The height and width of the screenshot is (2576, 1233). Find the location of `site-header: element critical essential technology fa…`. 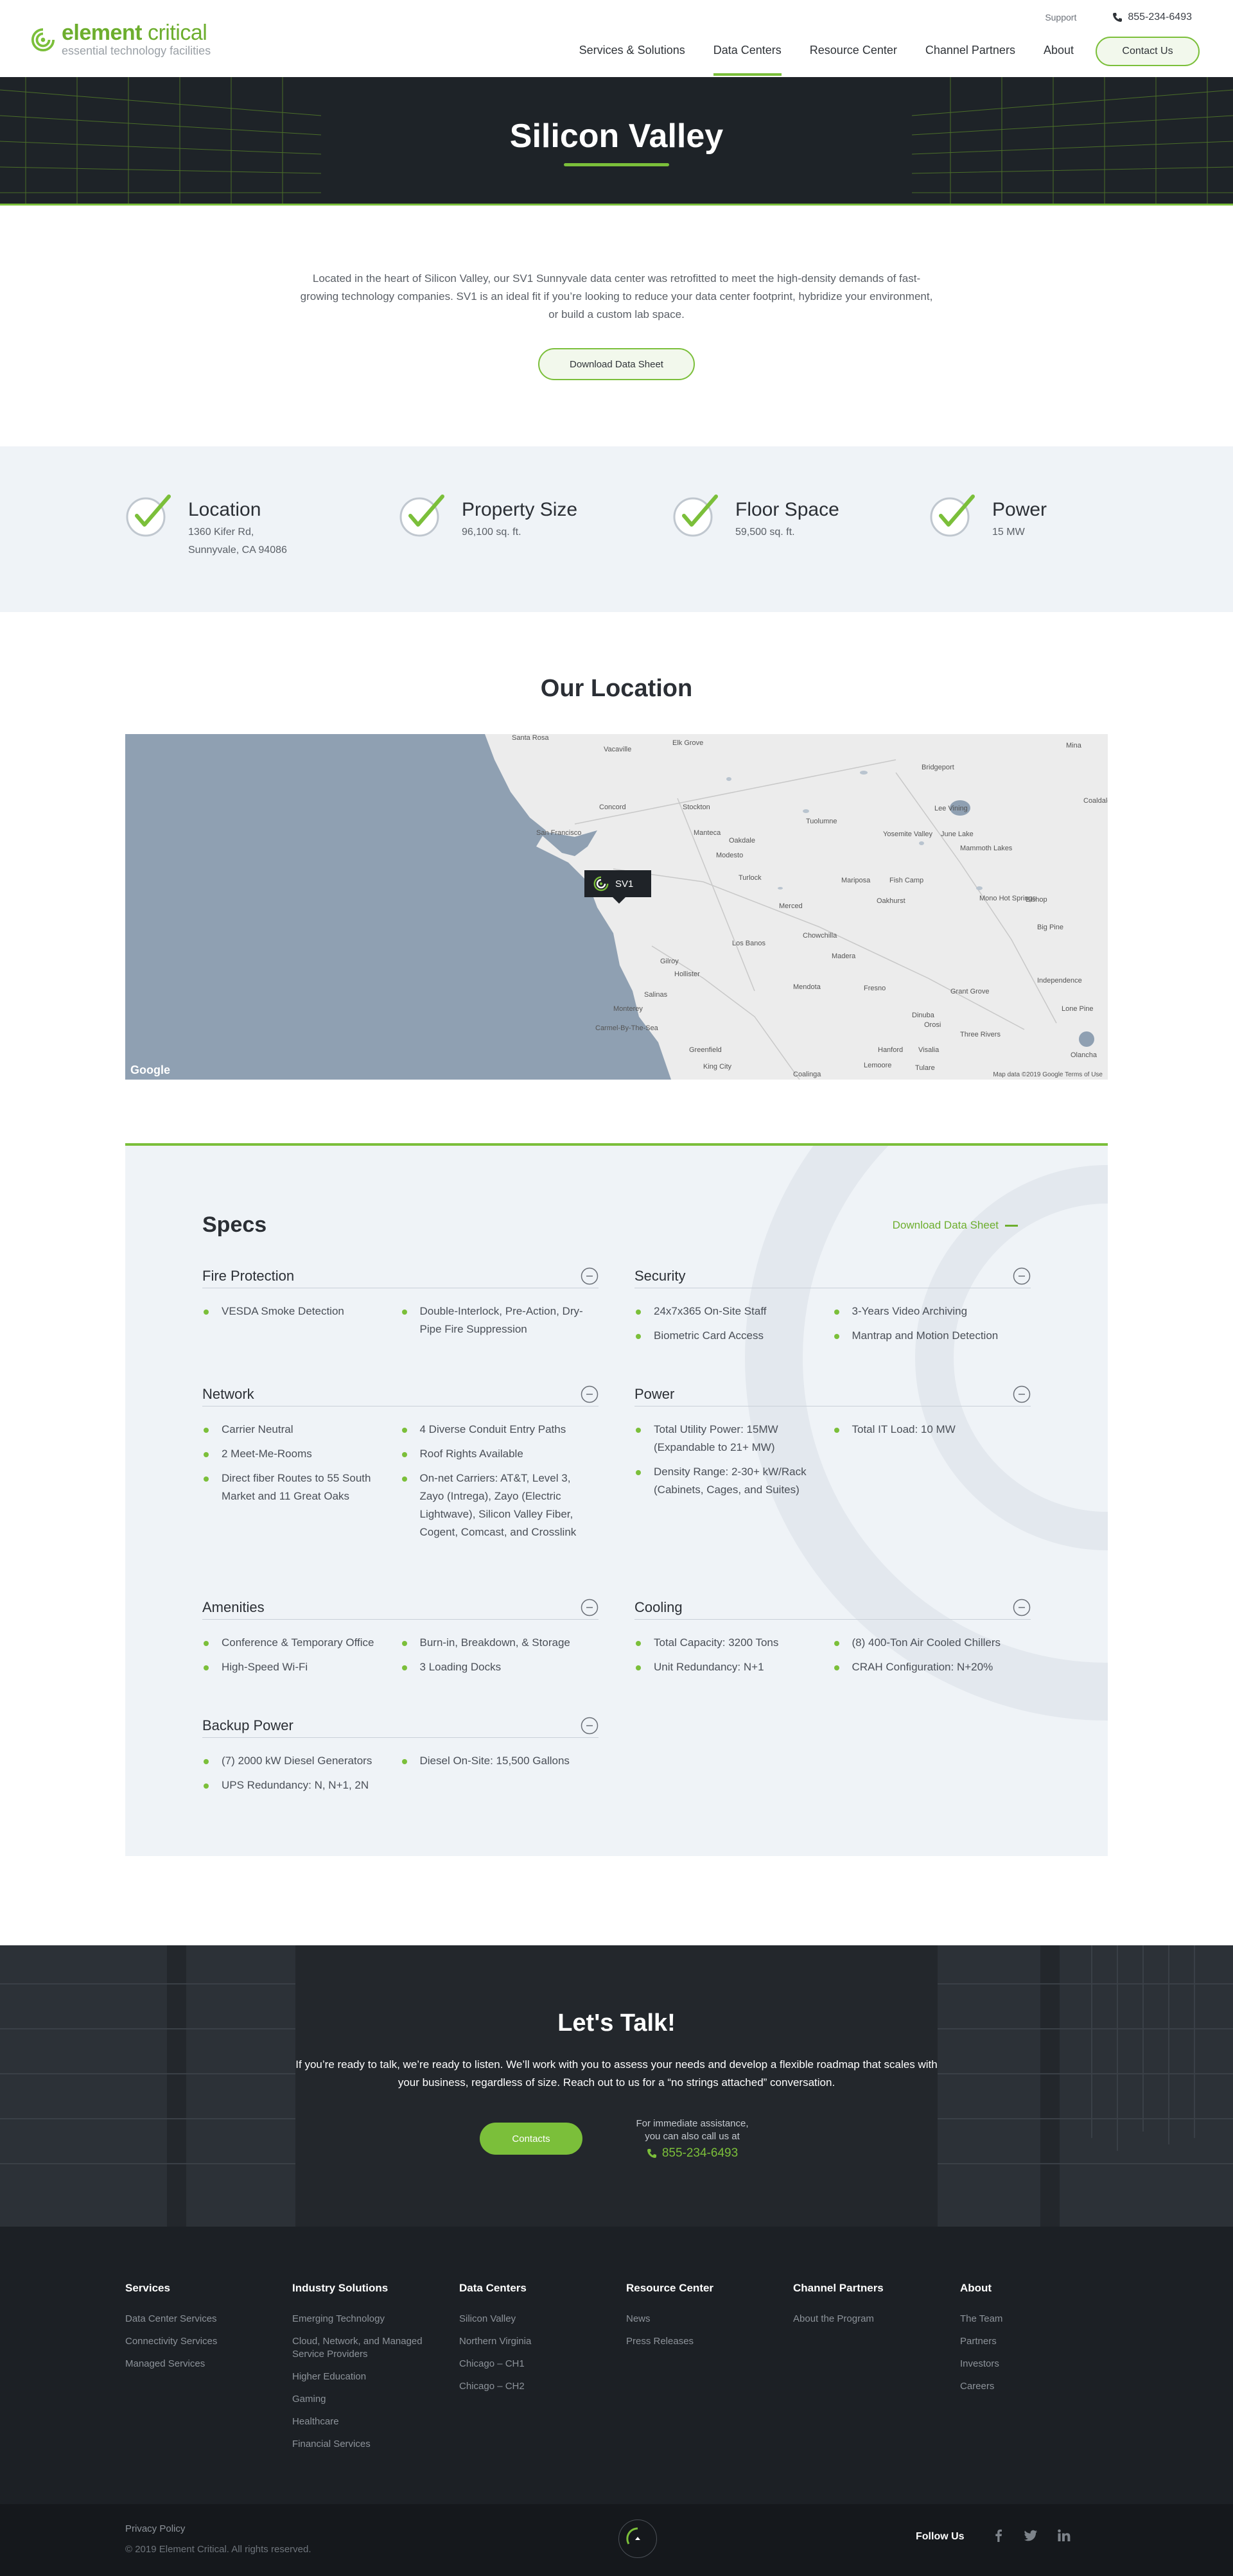

site-header: element critical essential technology fa… is located at coordinates (617, 38).